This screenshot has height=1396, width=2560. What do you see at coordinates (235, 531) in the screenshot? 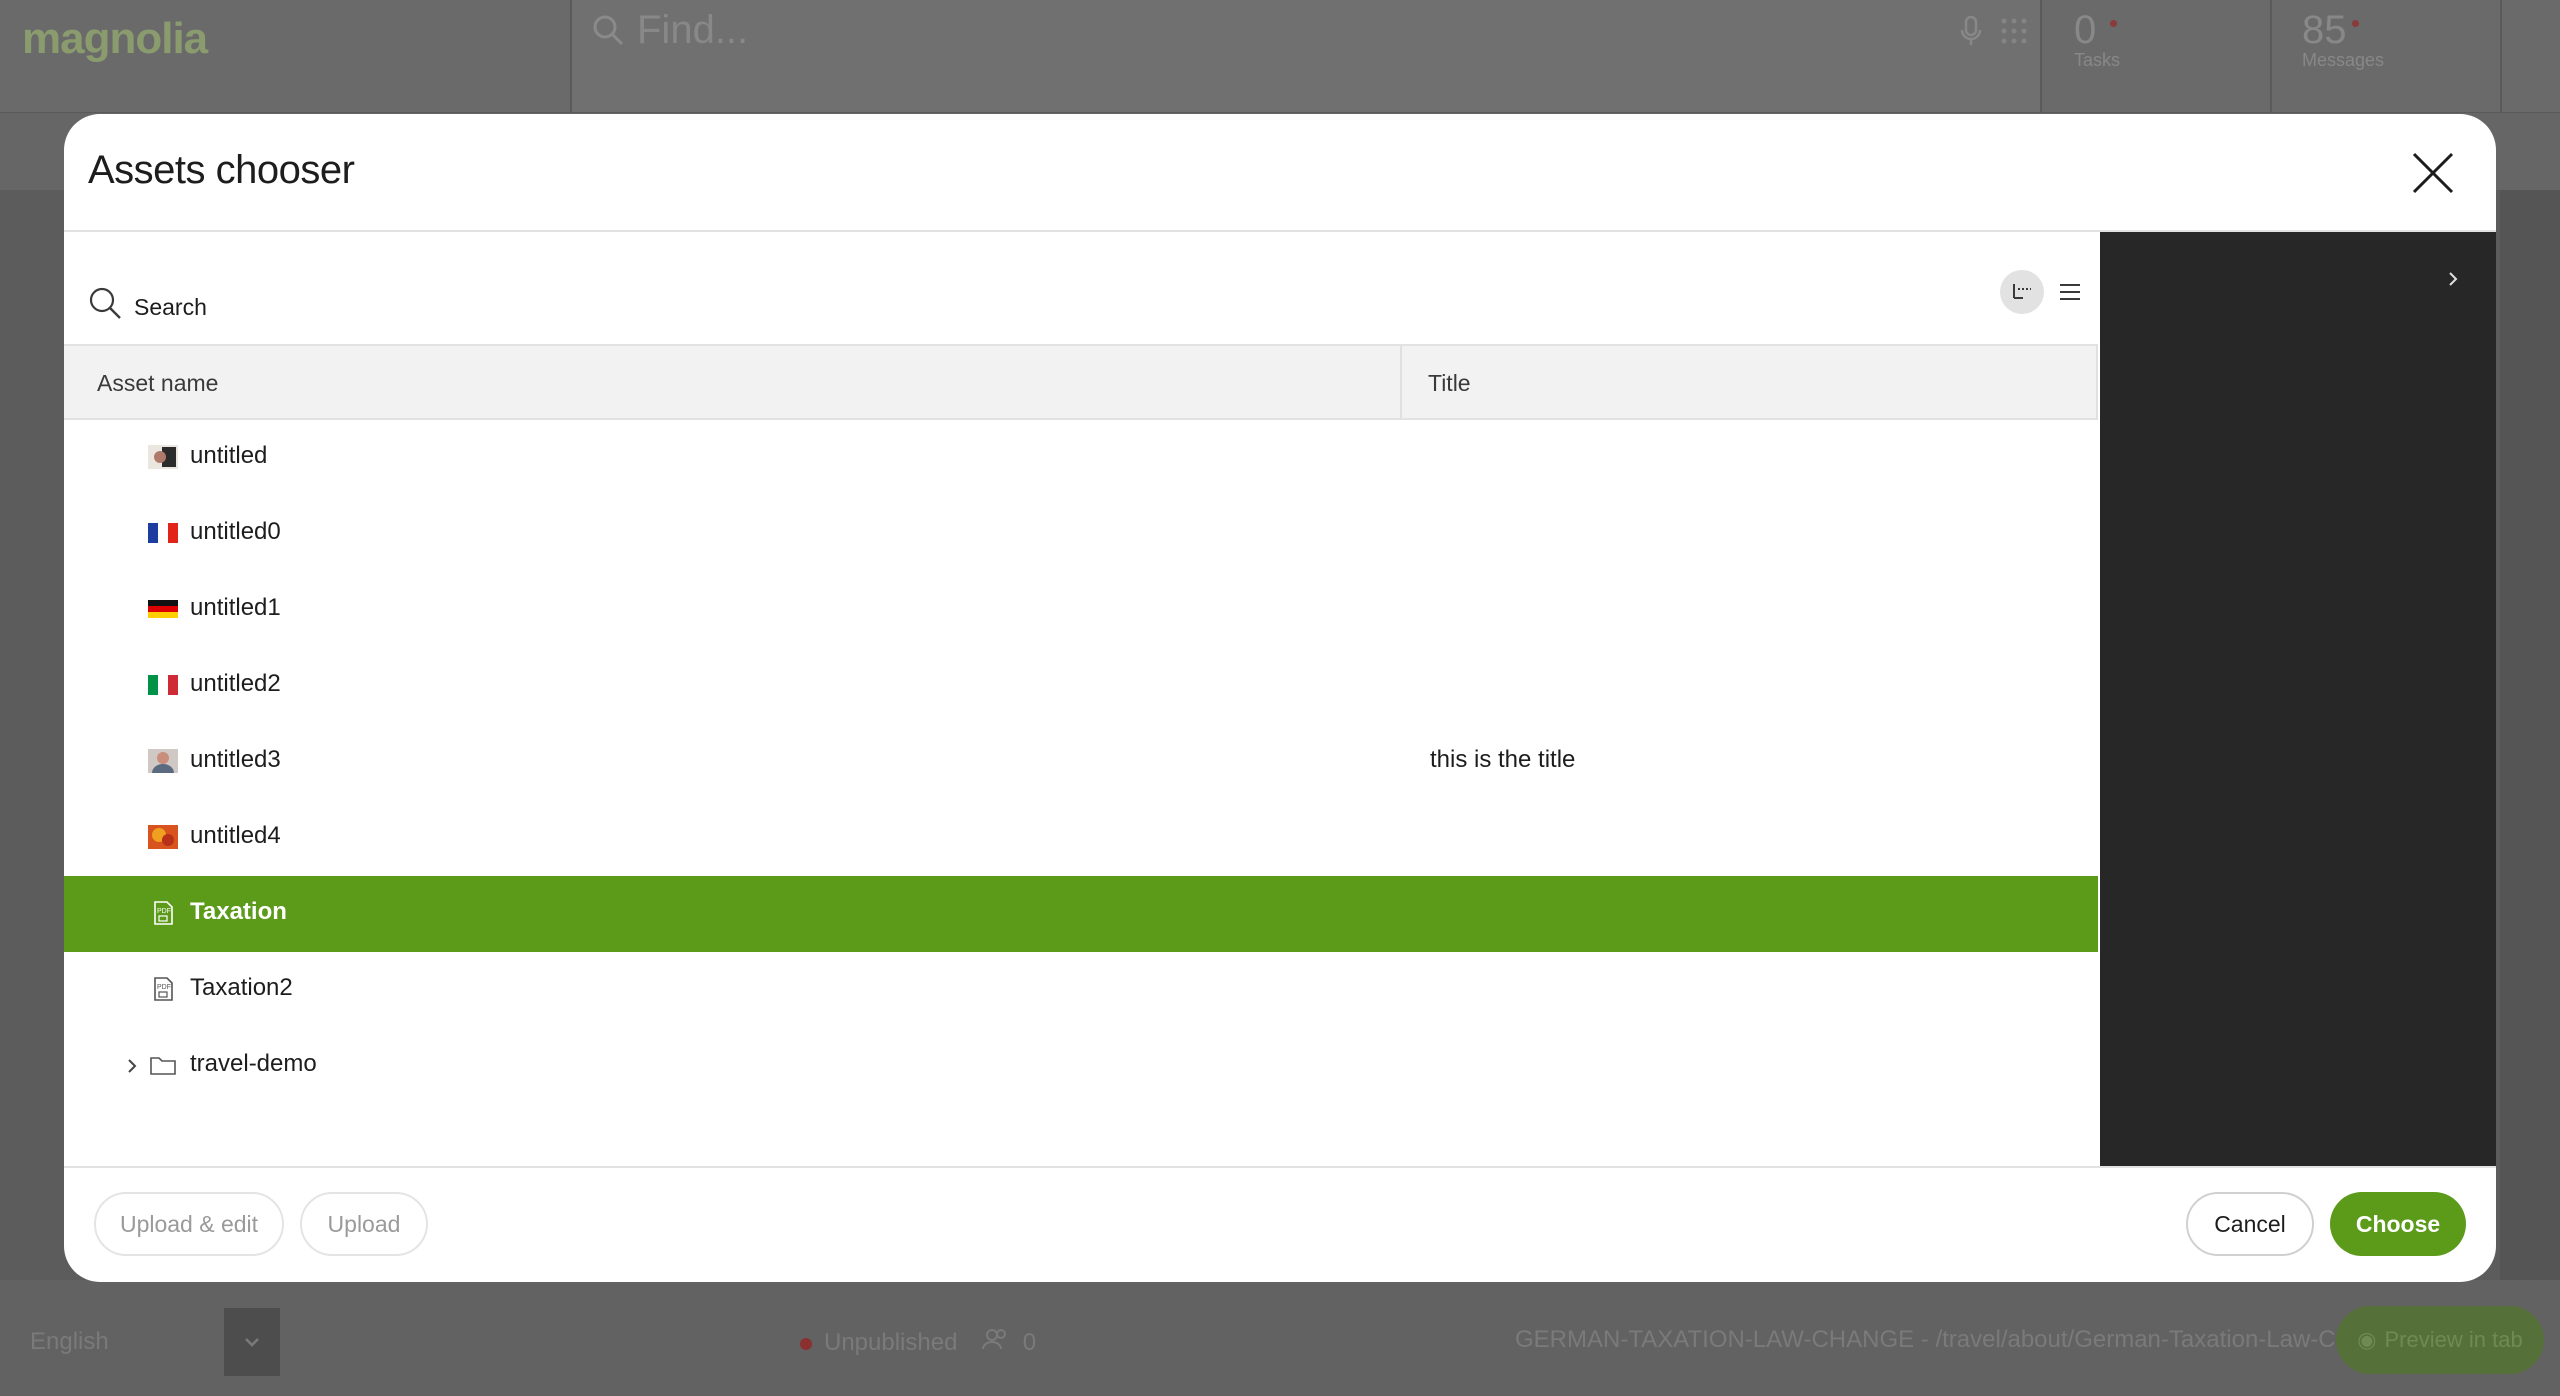
I see `asset-name: untitled0` at bounding box center [235, 531].